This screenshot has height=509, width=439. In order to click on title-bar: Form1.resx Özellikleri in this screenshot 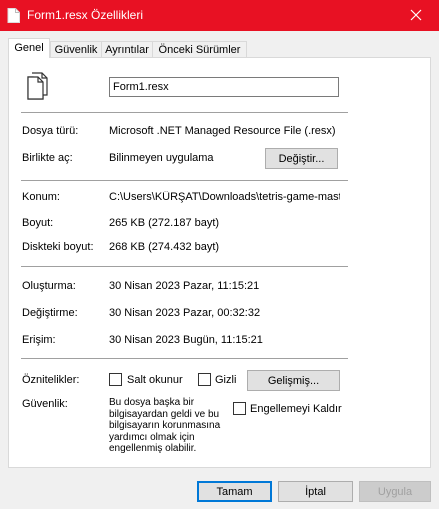, I will do `click(219, 15)`.